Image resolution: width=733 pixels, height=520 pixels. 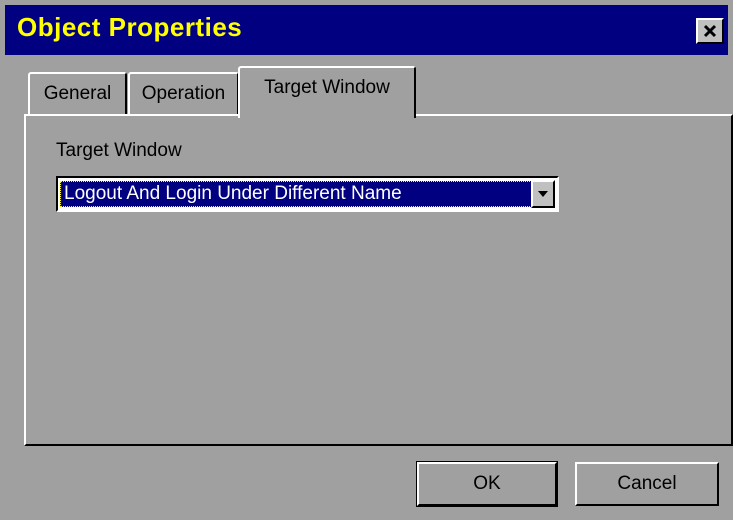 What do you see at coordinates (366, 31) in the screenshot?
I see `title-bar: Object Properties` at bounding box center [366, 31].